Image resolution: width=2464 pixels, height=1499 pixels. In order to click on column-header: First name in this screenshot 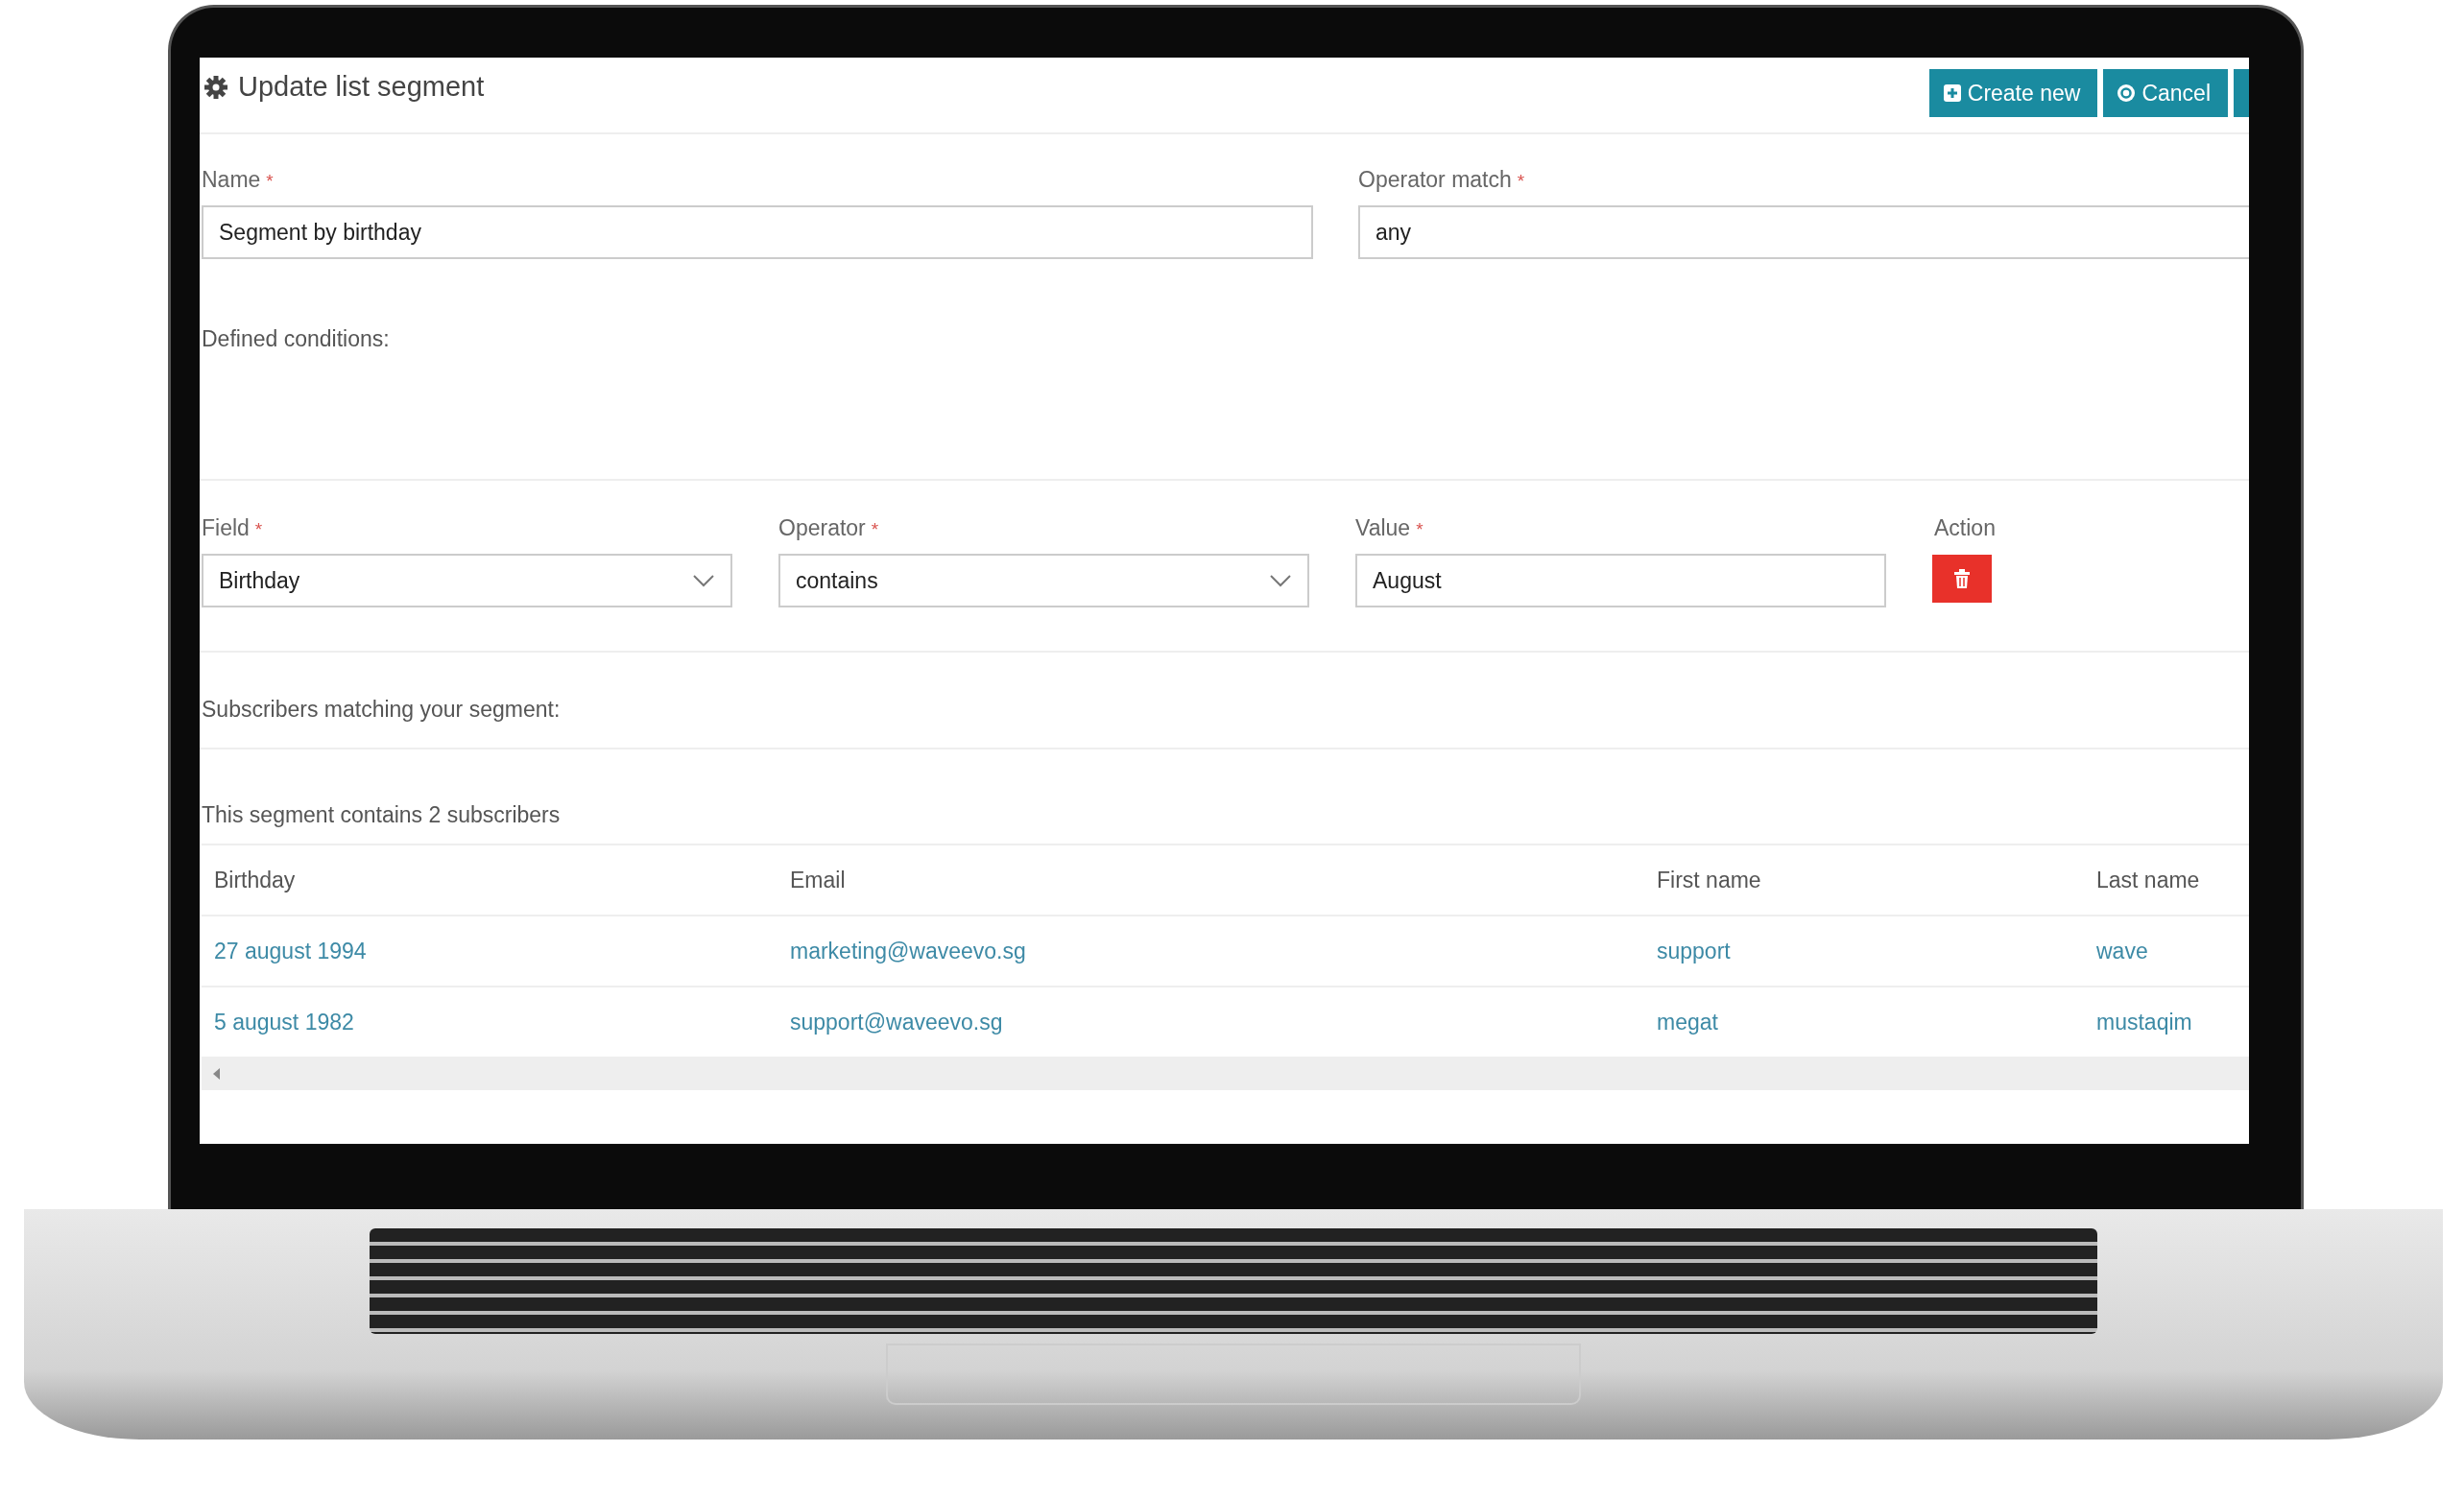, I will do `click(1864, 880)`.